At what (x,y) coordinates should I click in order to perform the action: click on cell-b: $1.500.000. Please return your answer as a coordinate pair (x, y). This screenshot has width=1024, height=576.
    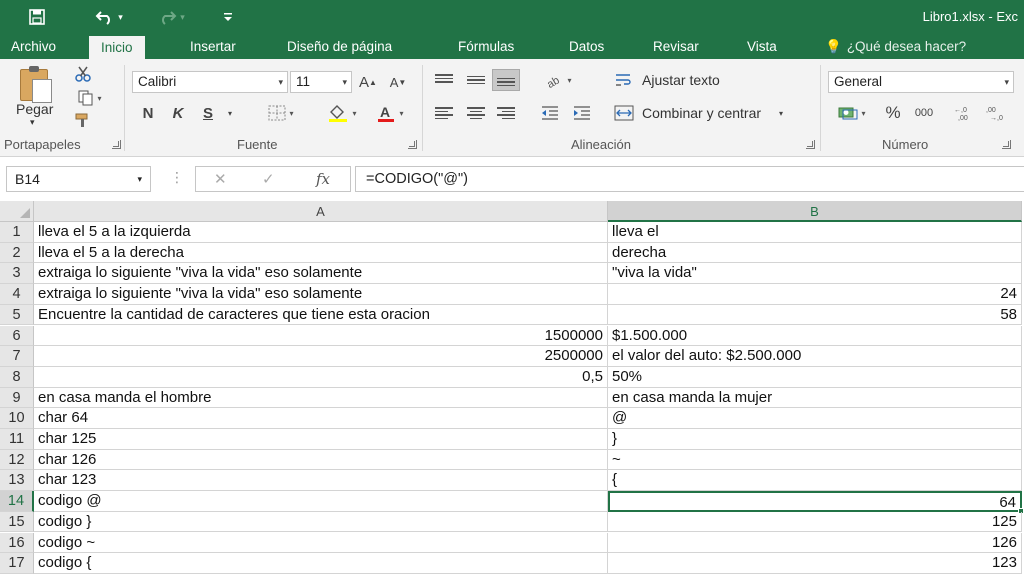
    Looking at the image, I should click on (815, 336).